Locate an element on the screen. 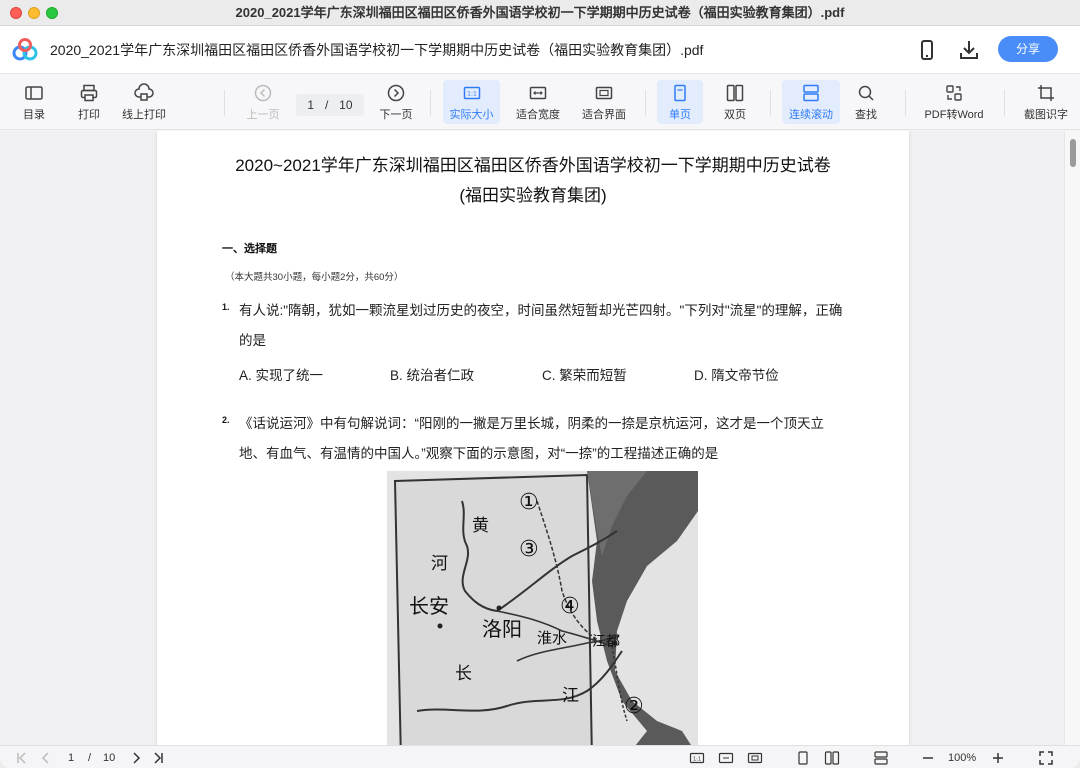  single-page-button: 单页 is located at coordinates (680, 102).